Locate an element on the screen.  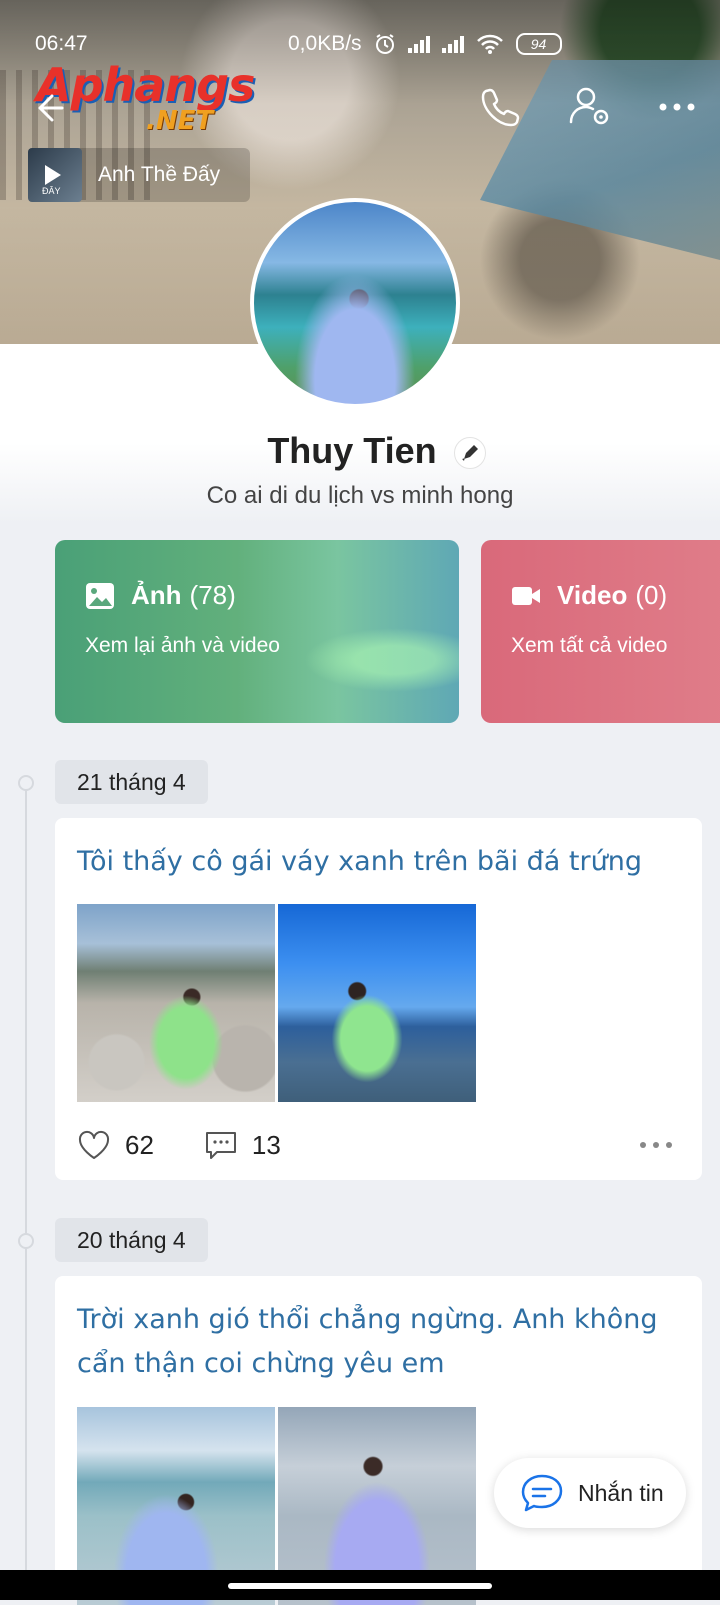
play-icon is located at coordinates (53, 175).